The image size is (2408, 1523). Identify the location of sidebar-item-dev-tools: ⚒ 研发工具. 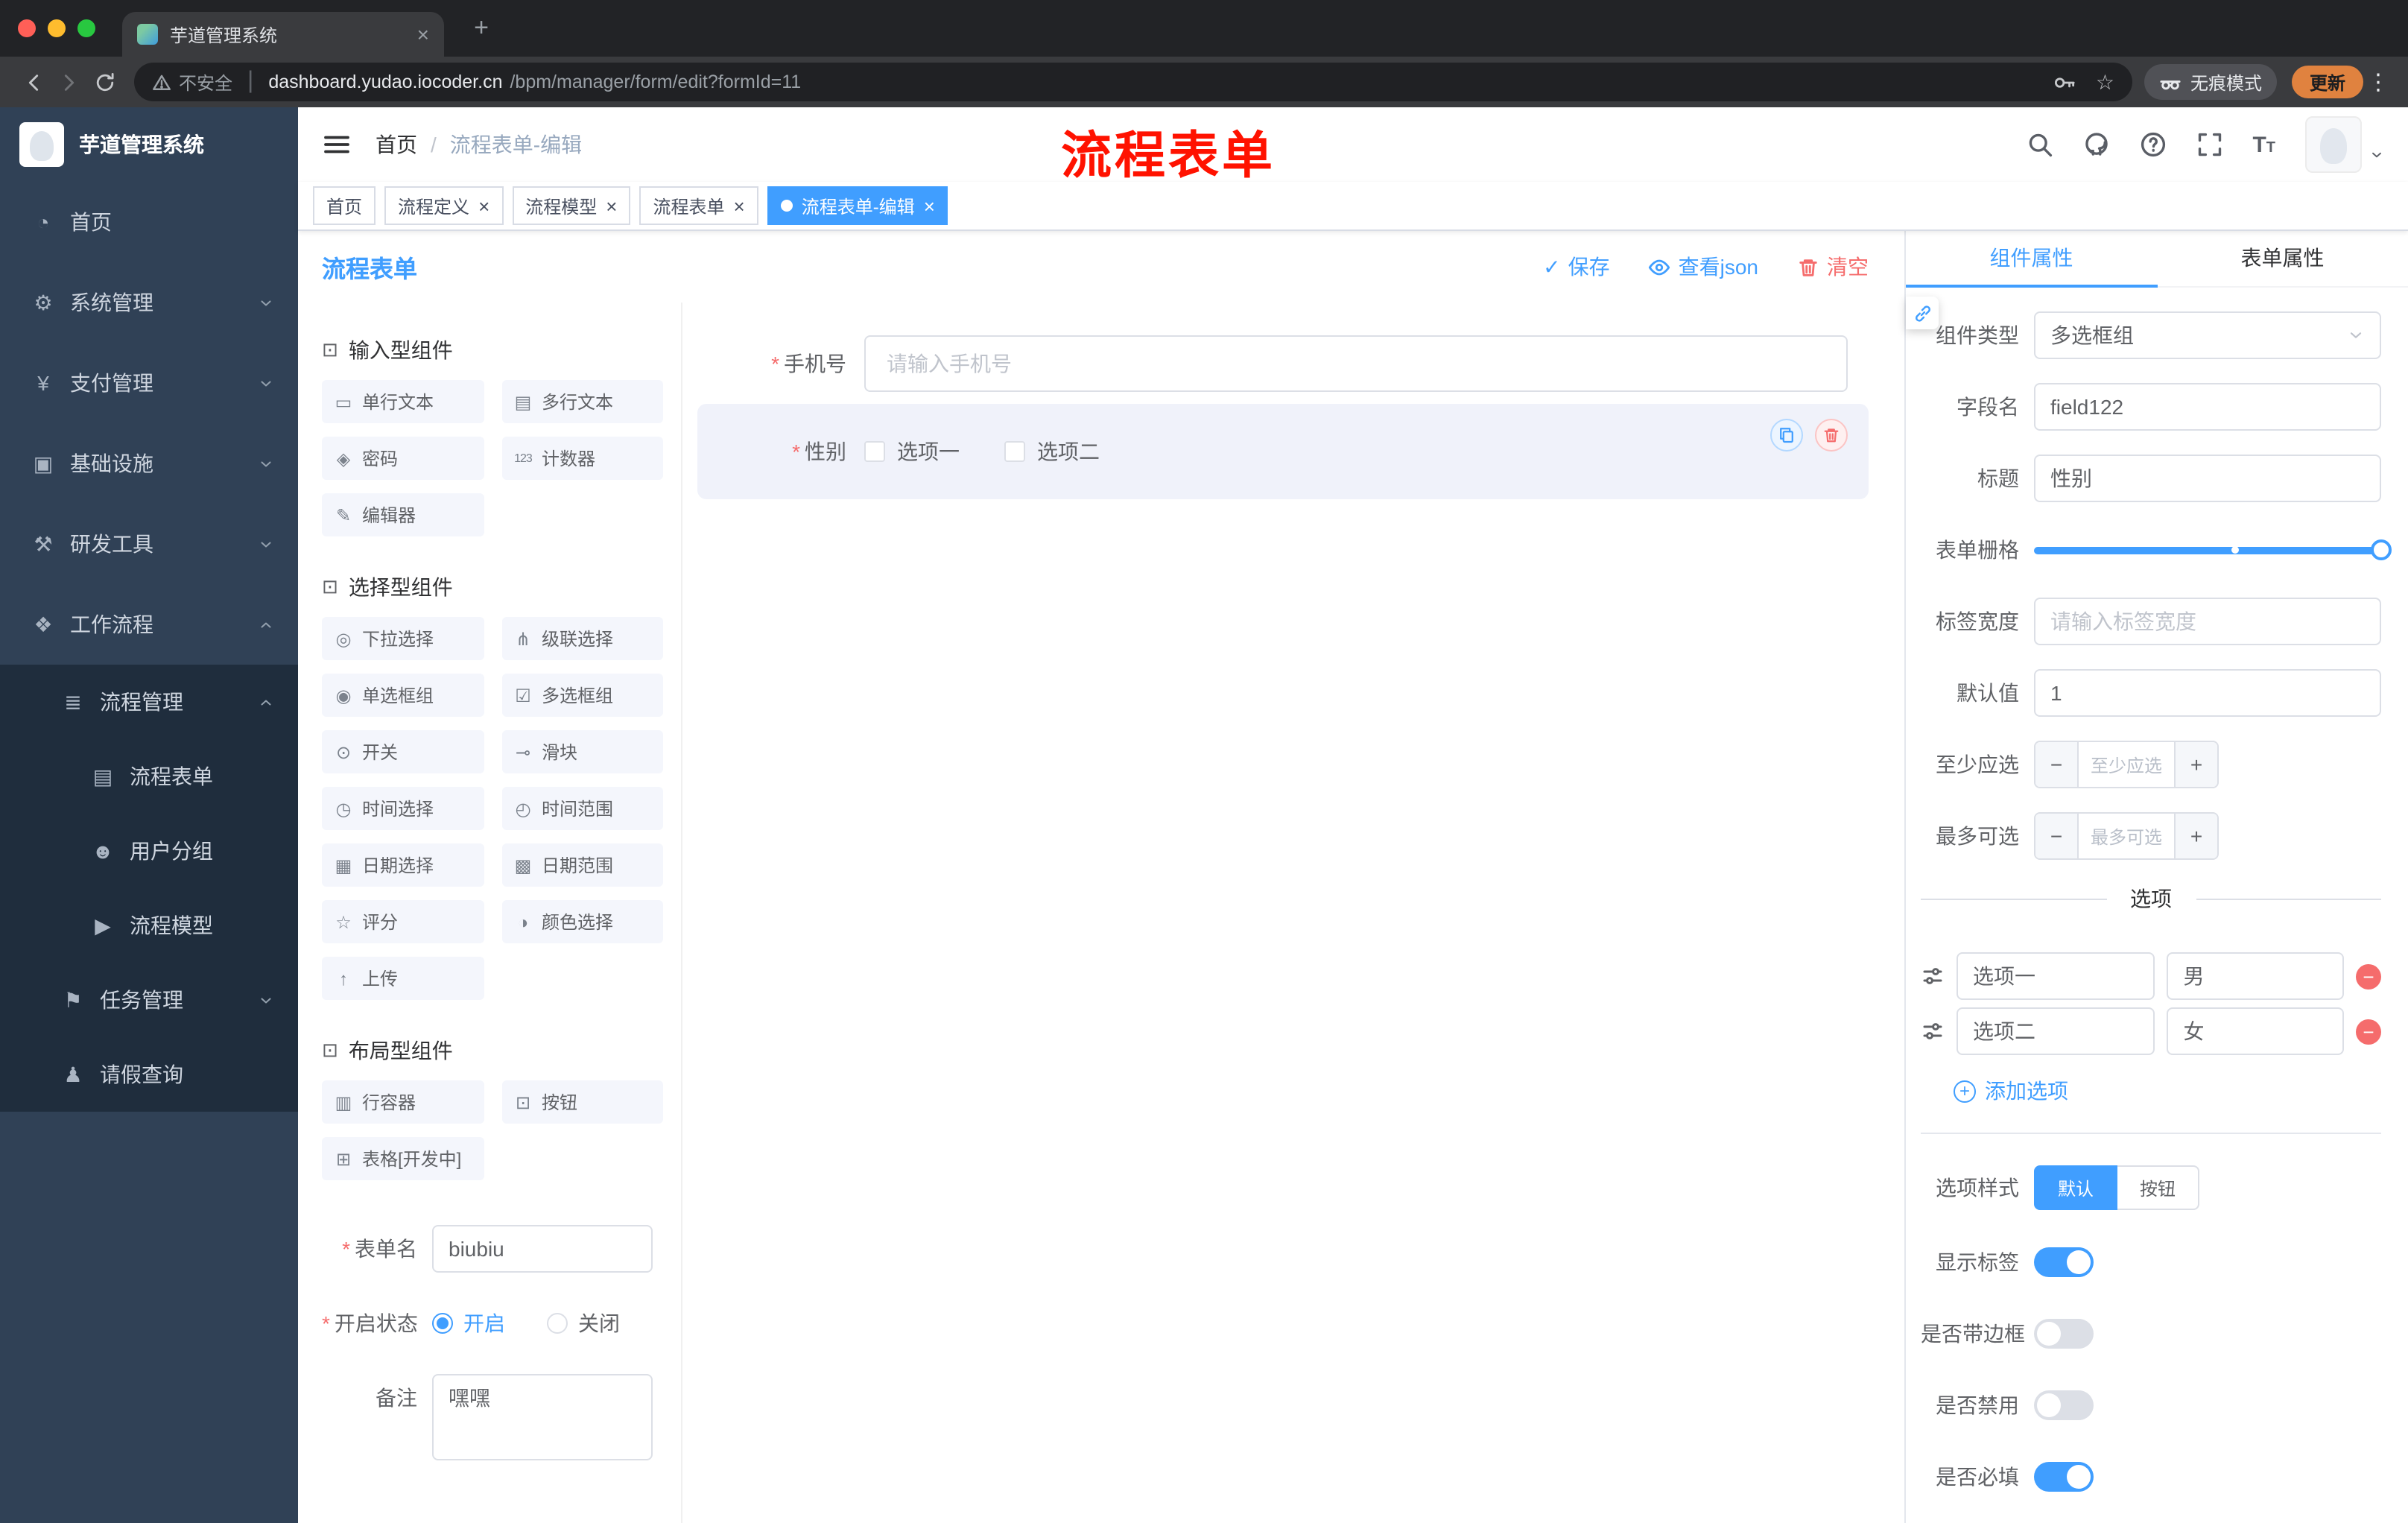
(149, 544).